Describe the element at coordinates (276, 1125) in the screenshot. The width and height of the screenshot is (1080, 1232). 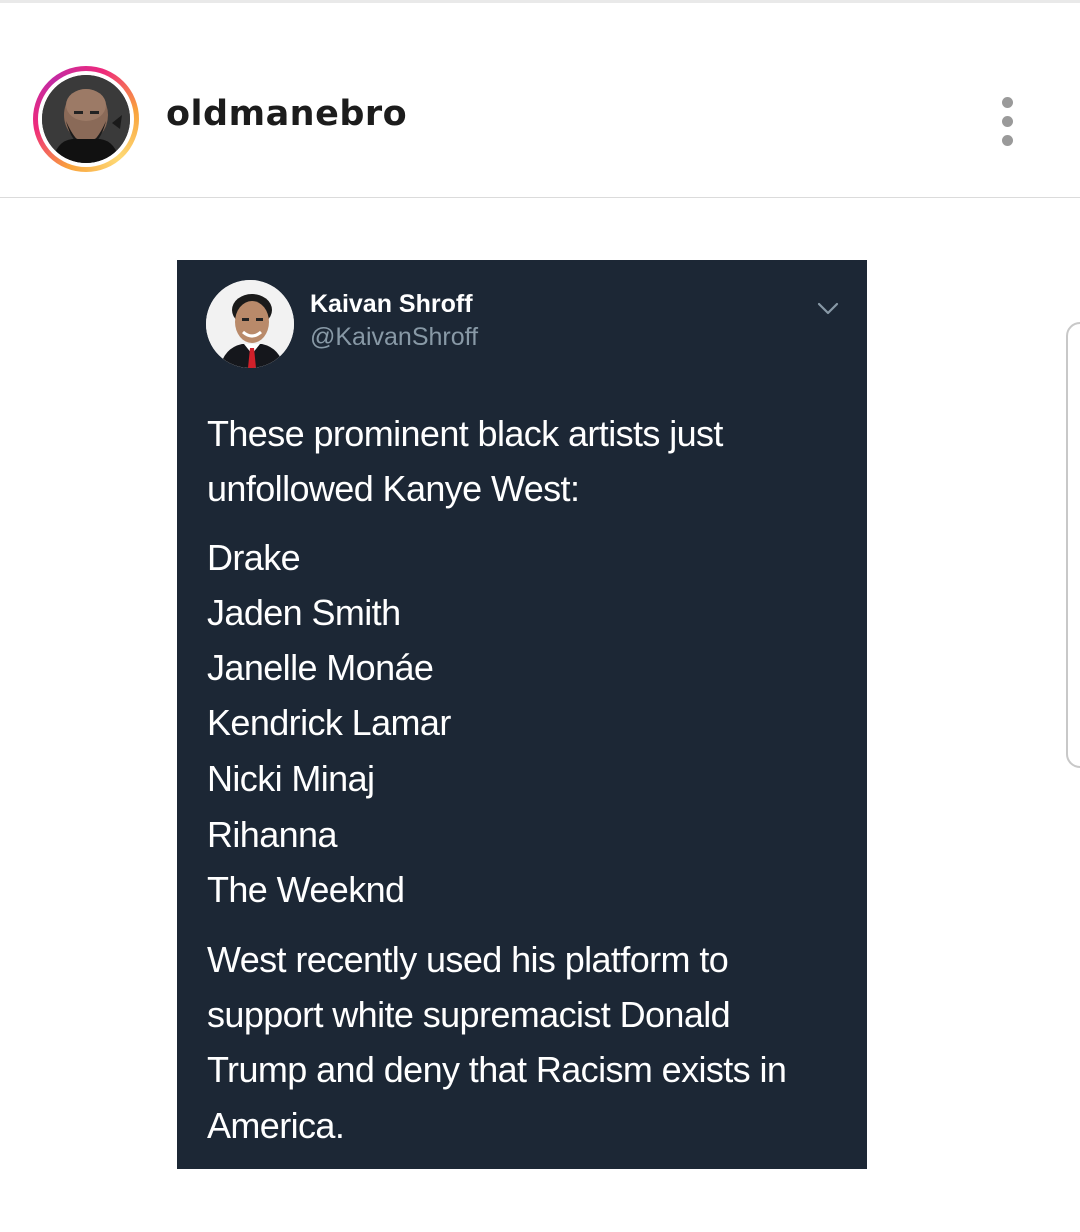
I see `tweet-closing-line: America.` at that location.